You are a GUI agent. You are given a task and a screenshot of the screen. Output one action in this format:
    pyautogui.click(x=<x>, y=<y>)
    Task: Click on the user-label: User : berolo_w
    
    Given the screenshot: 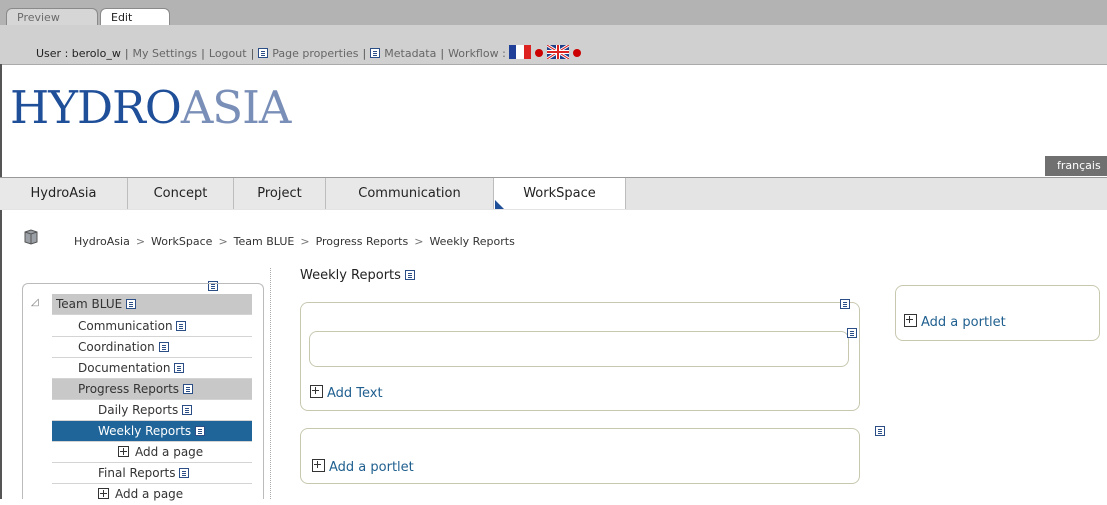 What is the action you would take?
    pyautogui.click(x=78, y=53)
    